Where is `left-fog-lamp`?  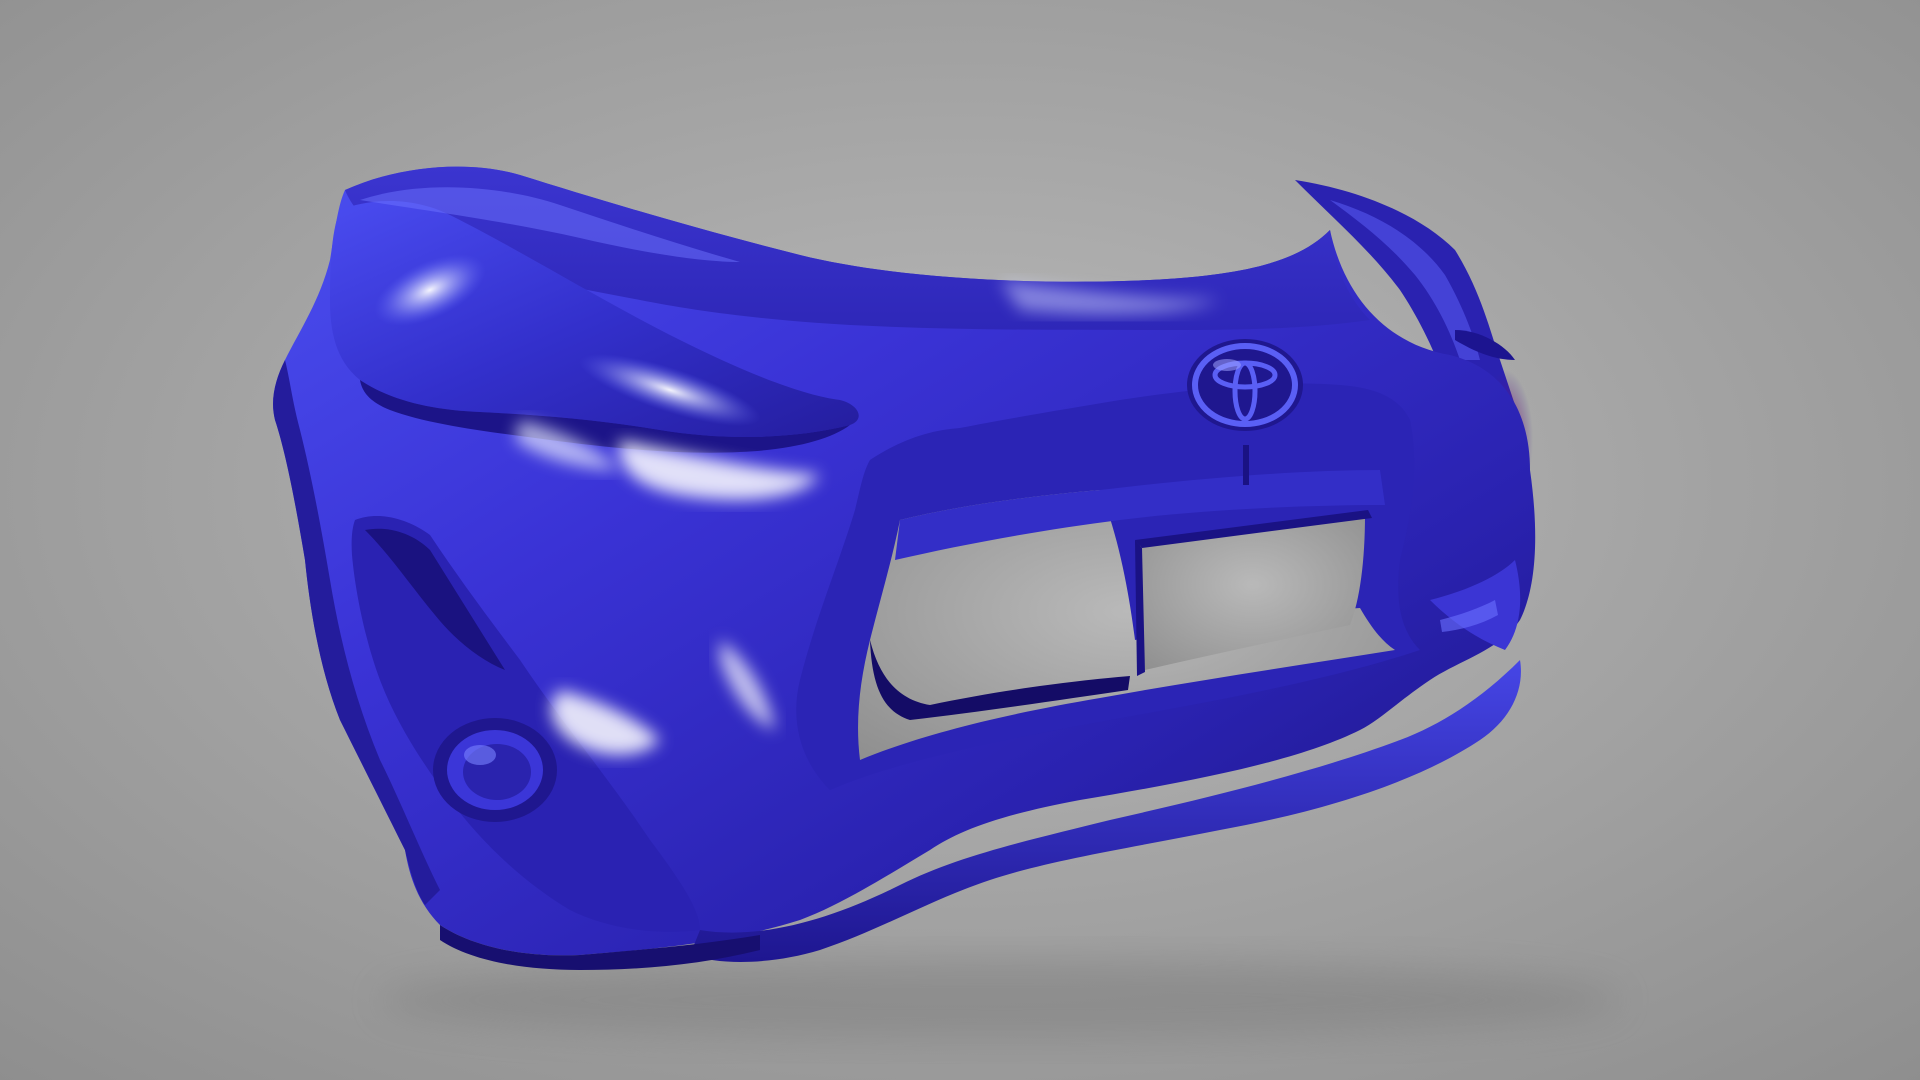 left-fog-lamp is located at coordinates (495, 770).